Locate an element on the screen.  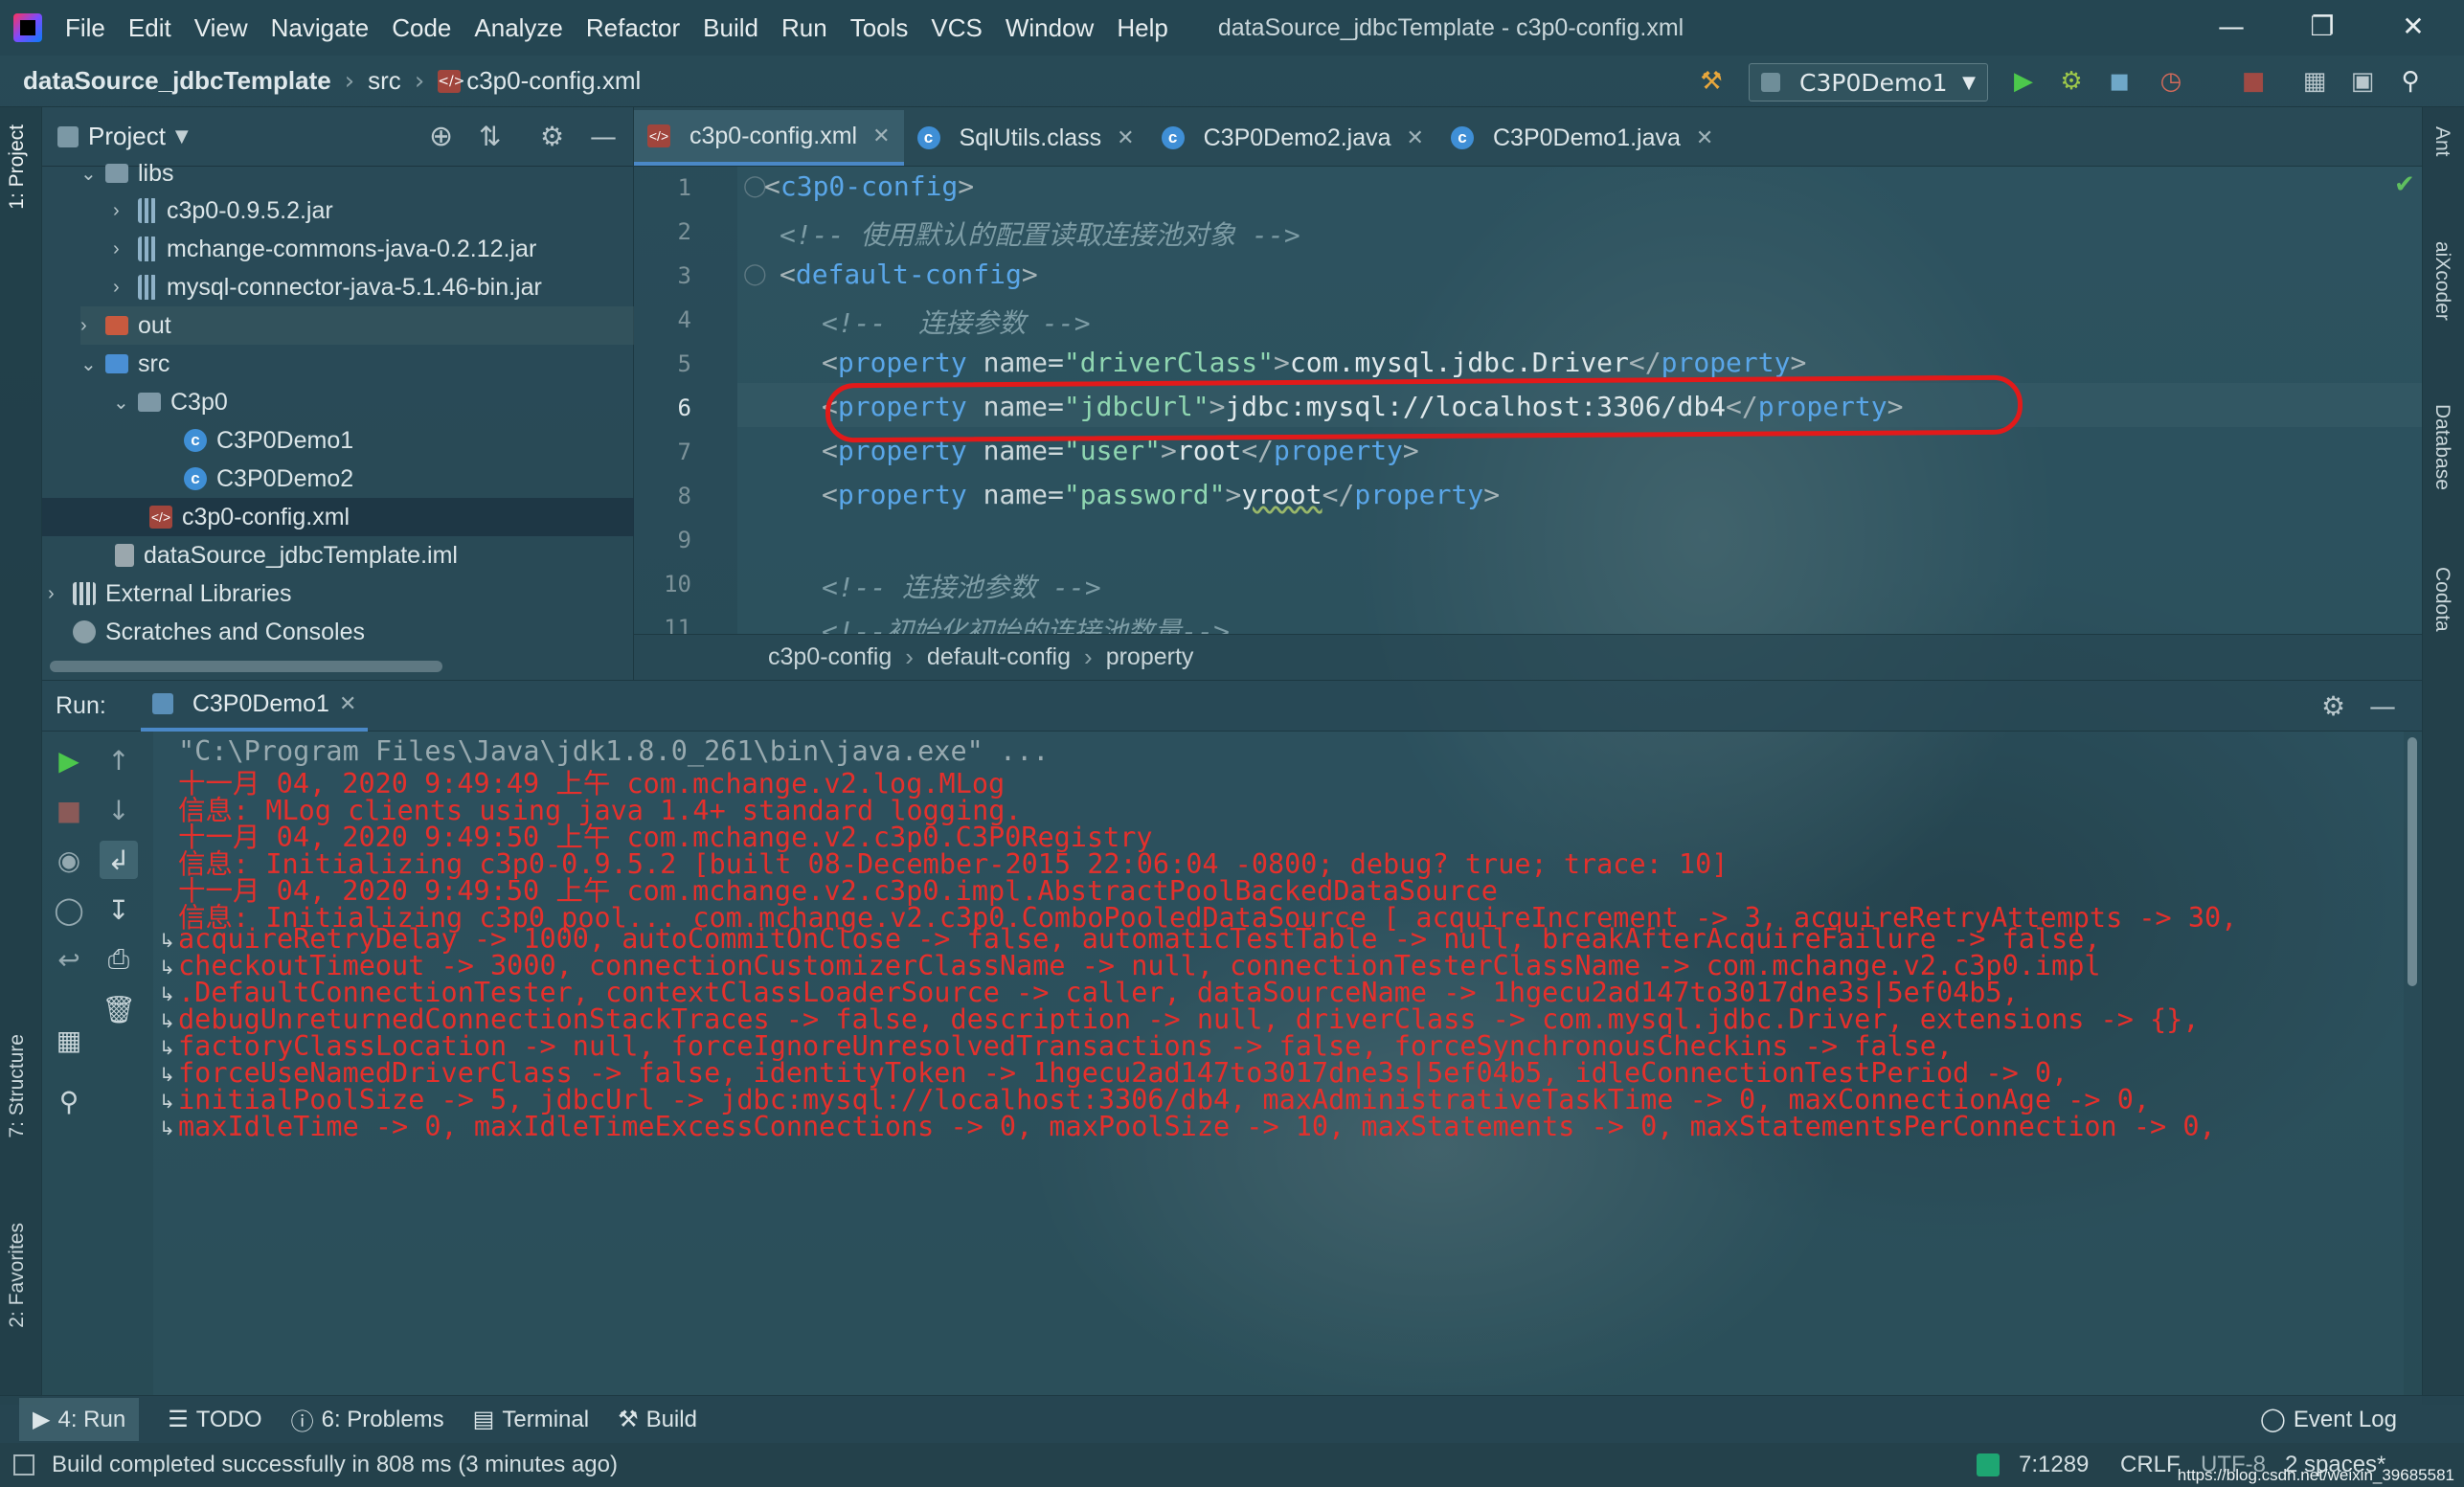
print-icon: ⎙ is located at coordinates (119, 959).